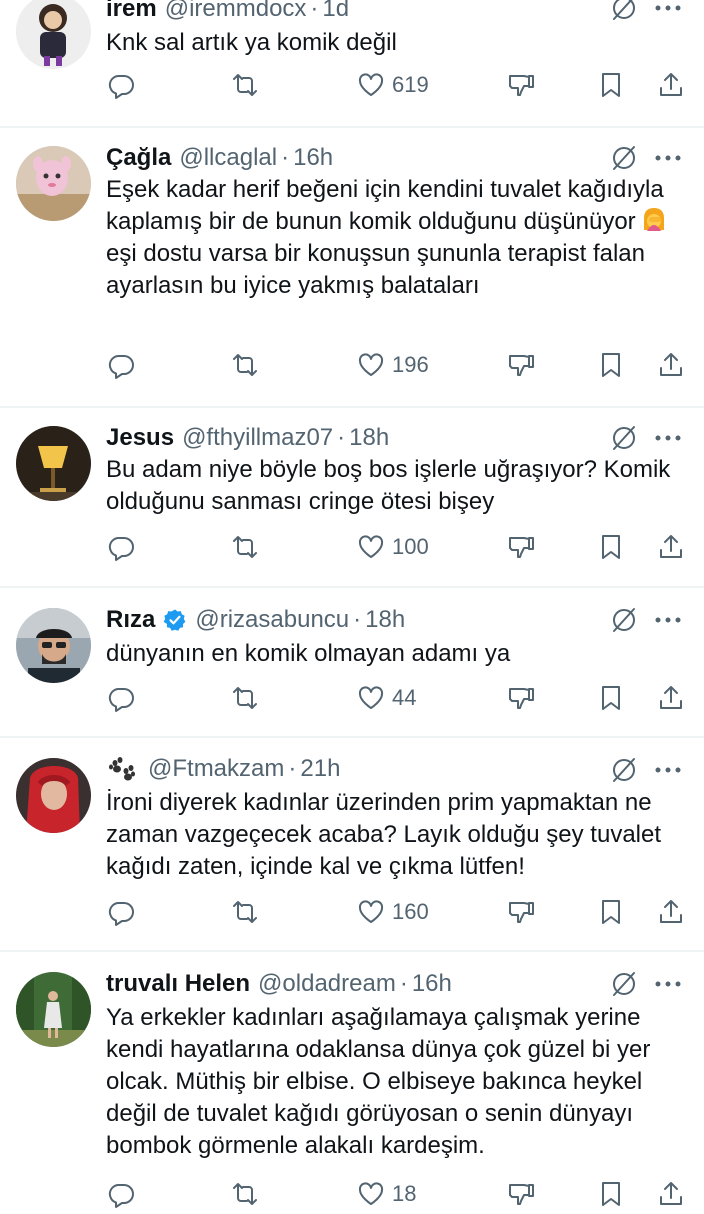 The image size is (704, 1214). I want to click on woman-facepalming-emoji, so click(653, 219).